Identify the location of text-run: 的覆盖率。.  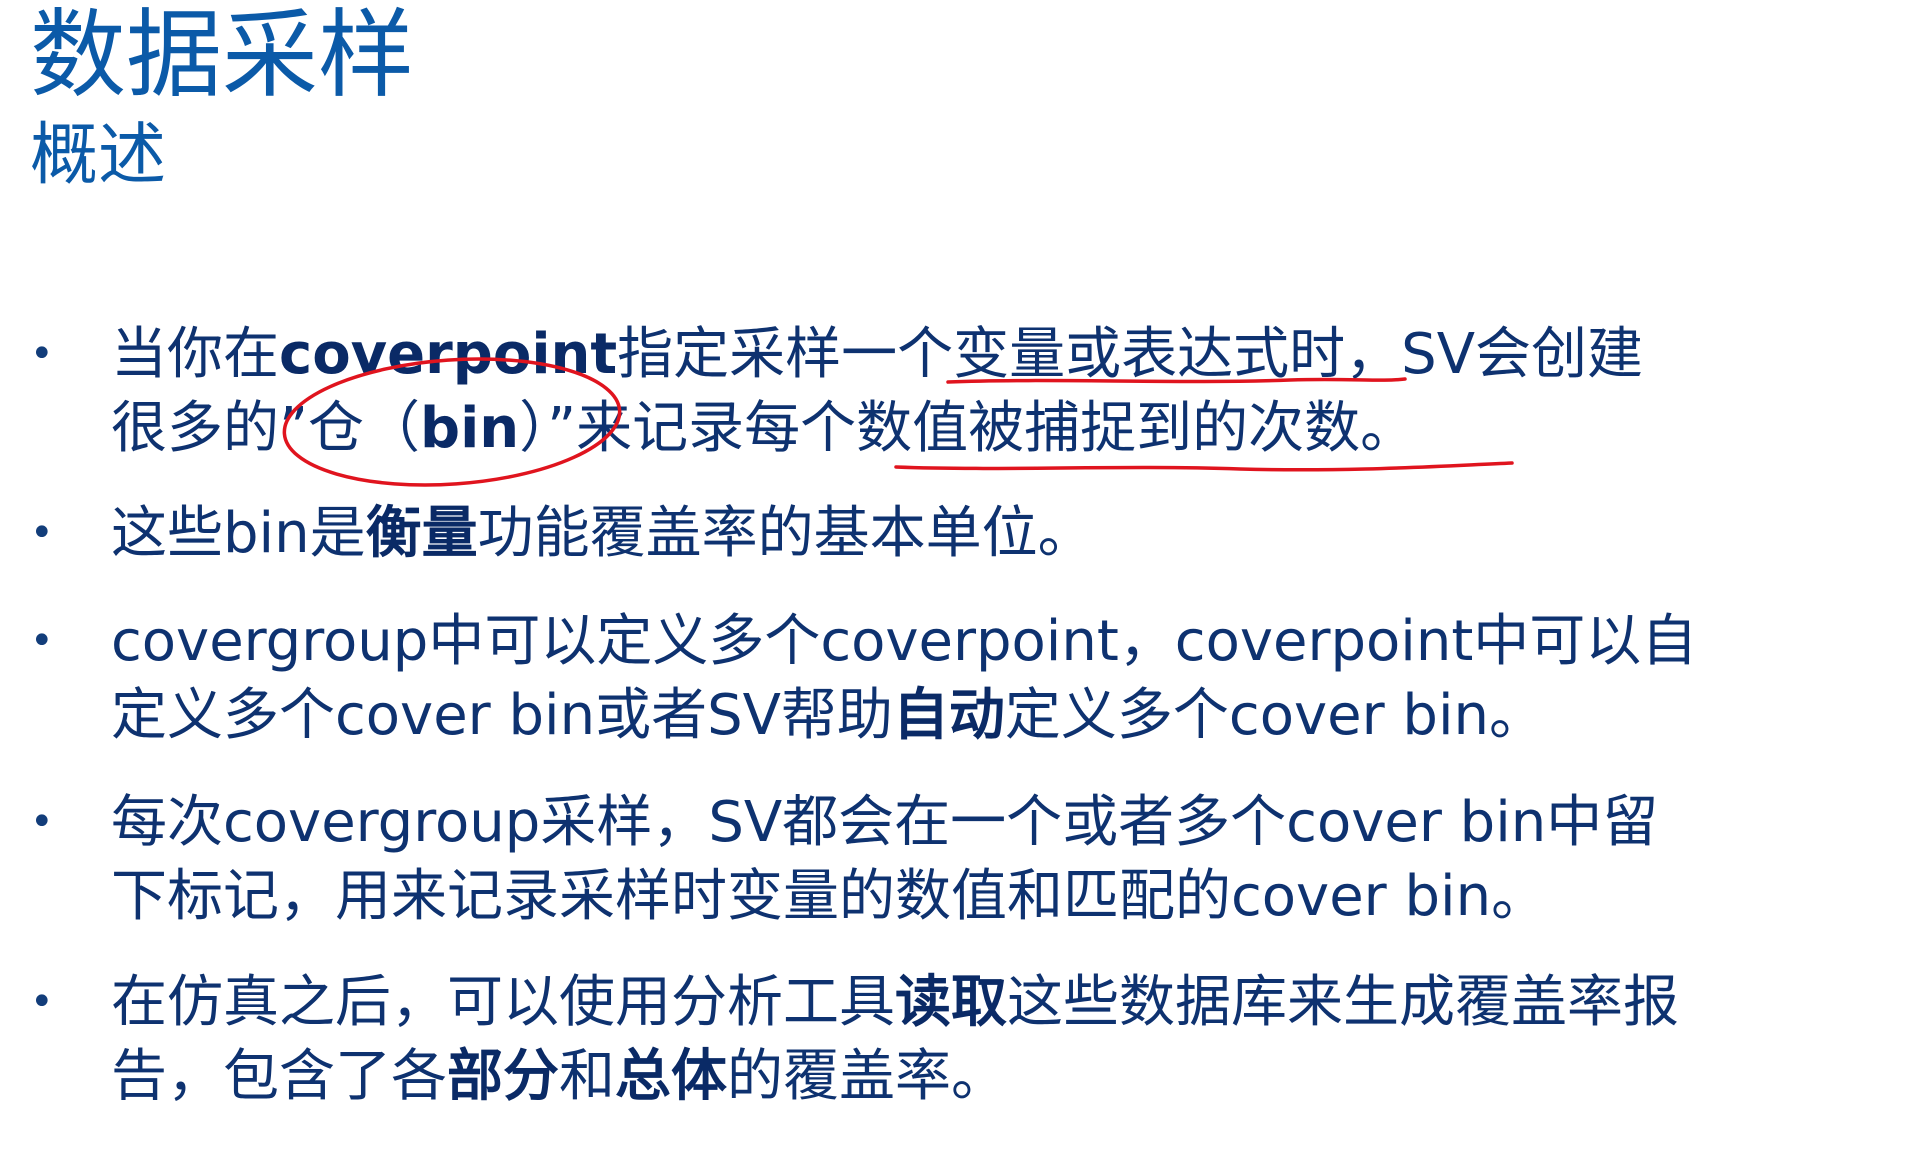
(867, 1076).